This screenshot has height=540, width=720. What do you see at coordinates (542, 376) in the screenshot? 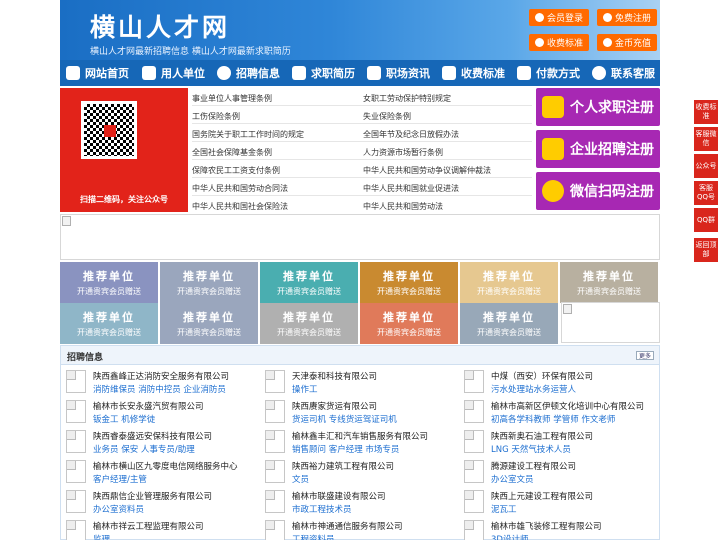
I see `company-name-link: 中煤（西安）环保有限公司` at bounding box center [542, 376].